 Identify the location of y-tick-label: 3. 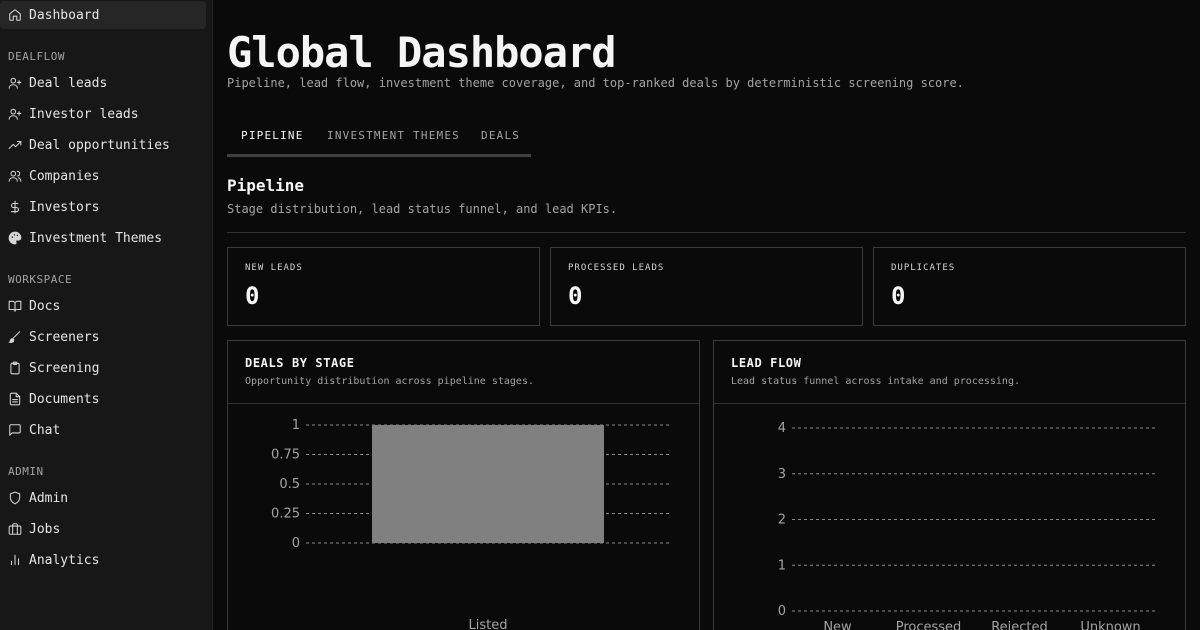
(782, 474).